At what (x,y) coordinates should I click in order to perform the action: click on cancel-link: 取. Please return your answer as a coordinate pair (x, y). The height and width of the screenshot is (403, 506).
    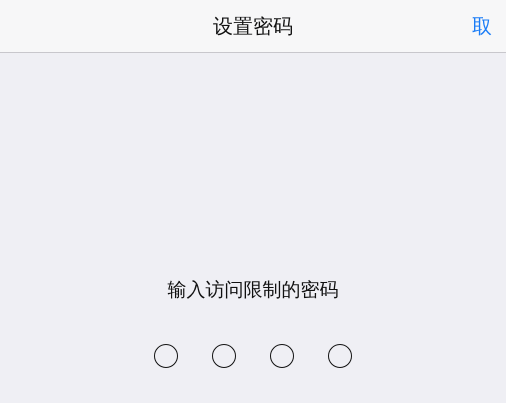
    Looking at the image, I should click on (482, 26).